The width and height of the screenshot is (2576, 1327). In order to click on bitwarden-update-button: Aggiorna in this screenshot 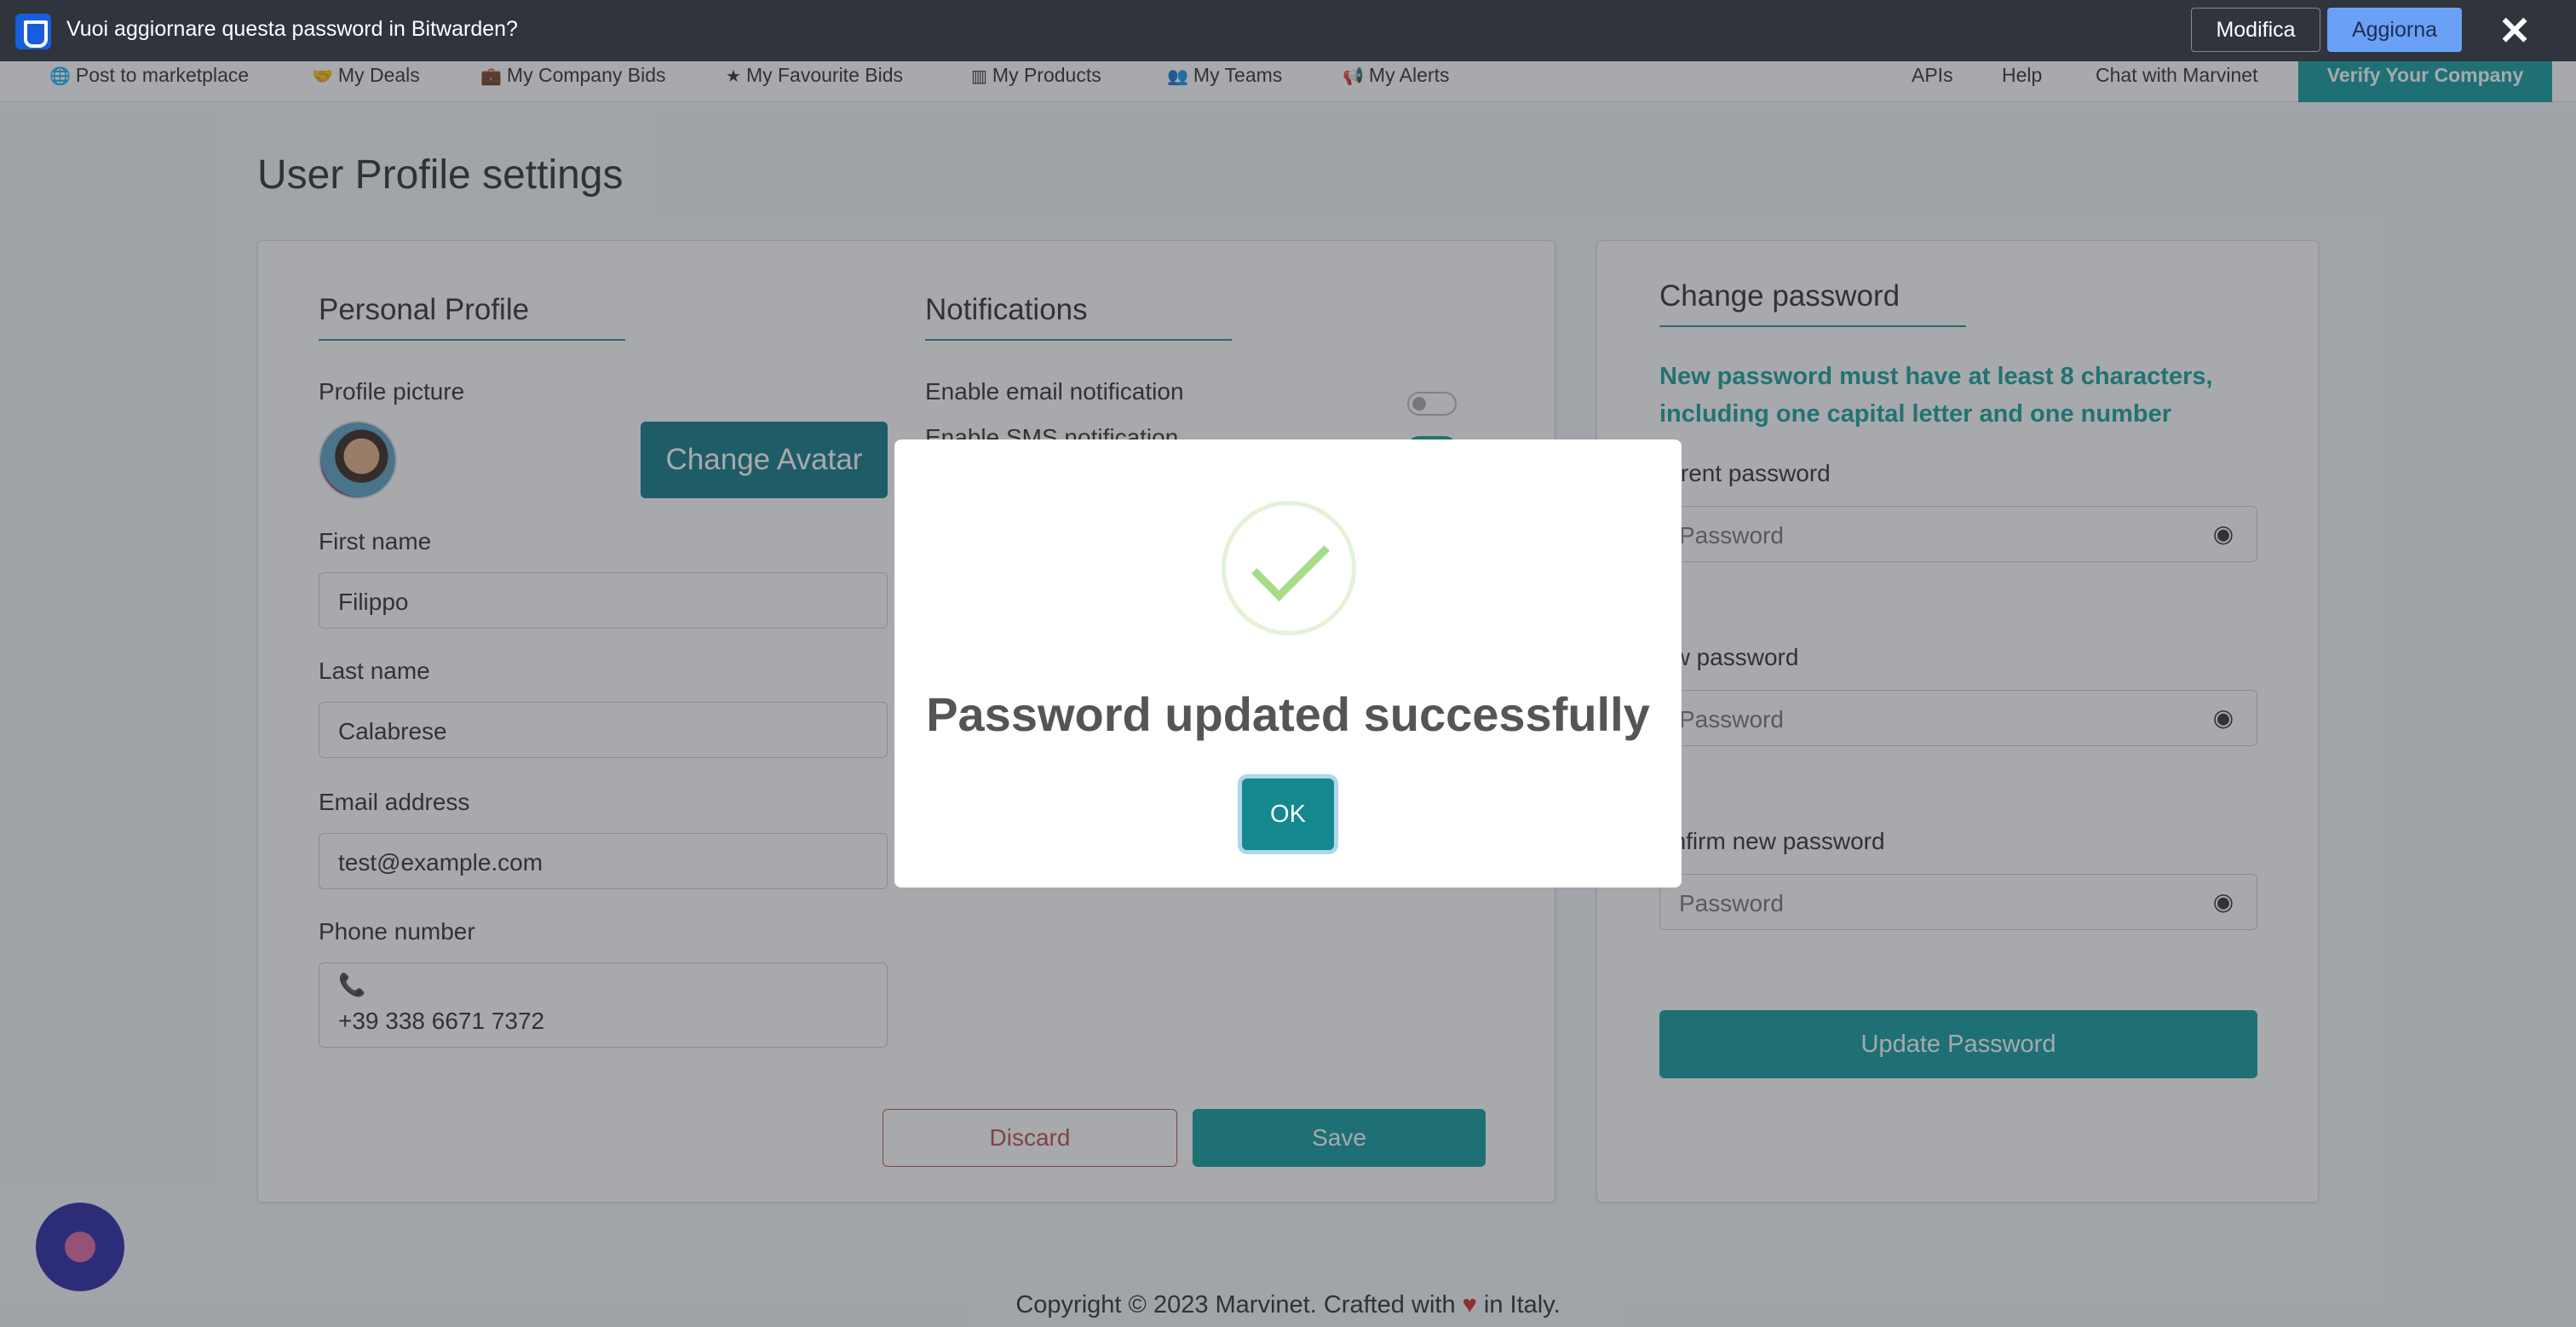, I will do `click(2395, 30)`.